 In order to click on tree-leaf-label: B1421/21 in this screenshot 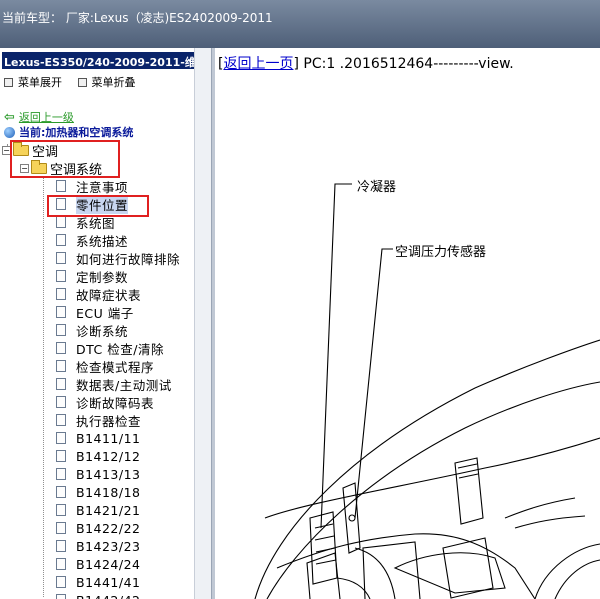, I will do `click(108, 510)`.